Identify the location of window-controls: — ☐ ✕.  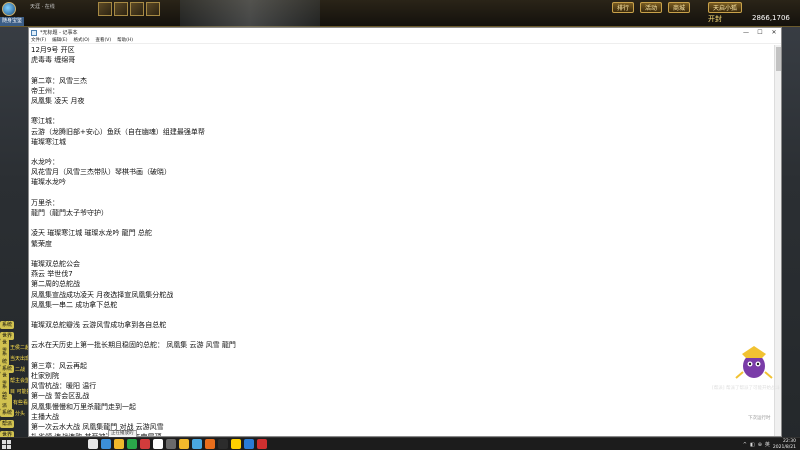
(760, 32).